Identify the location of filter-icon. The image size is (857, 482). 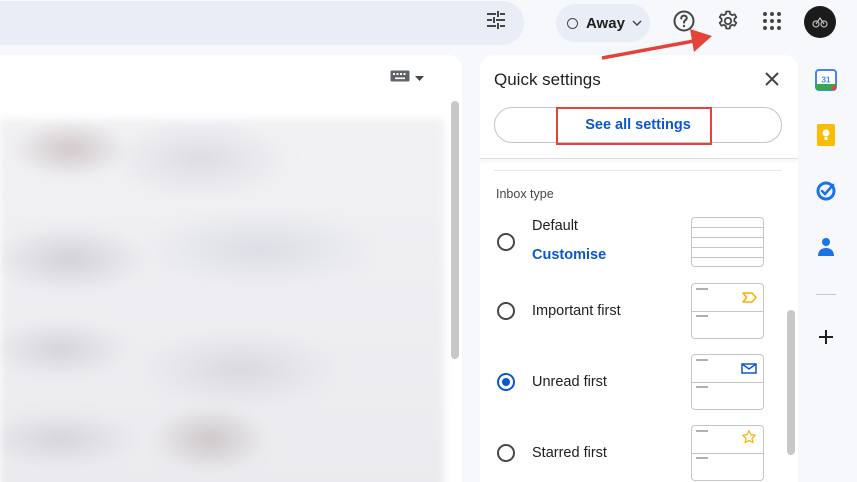
(496, 22).